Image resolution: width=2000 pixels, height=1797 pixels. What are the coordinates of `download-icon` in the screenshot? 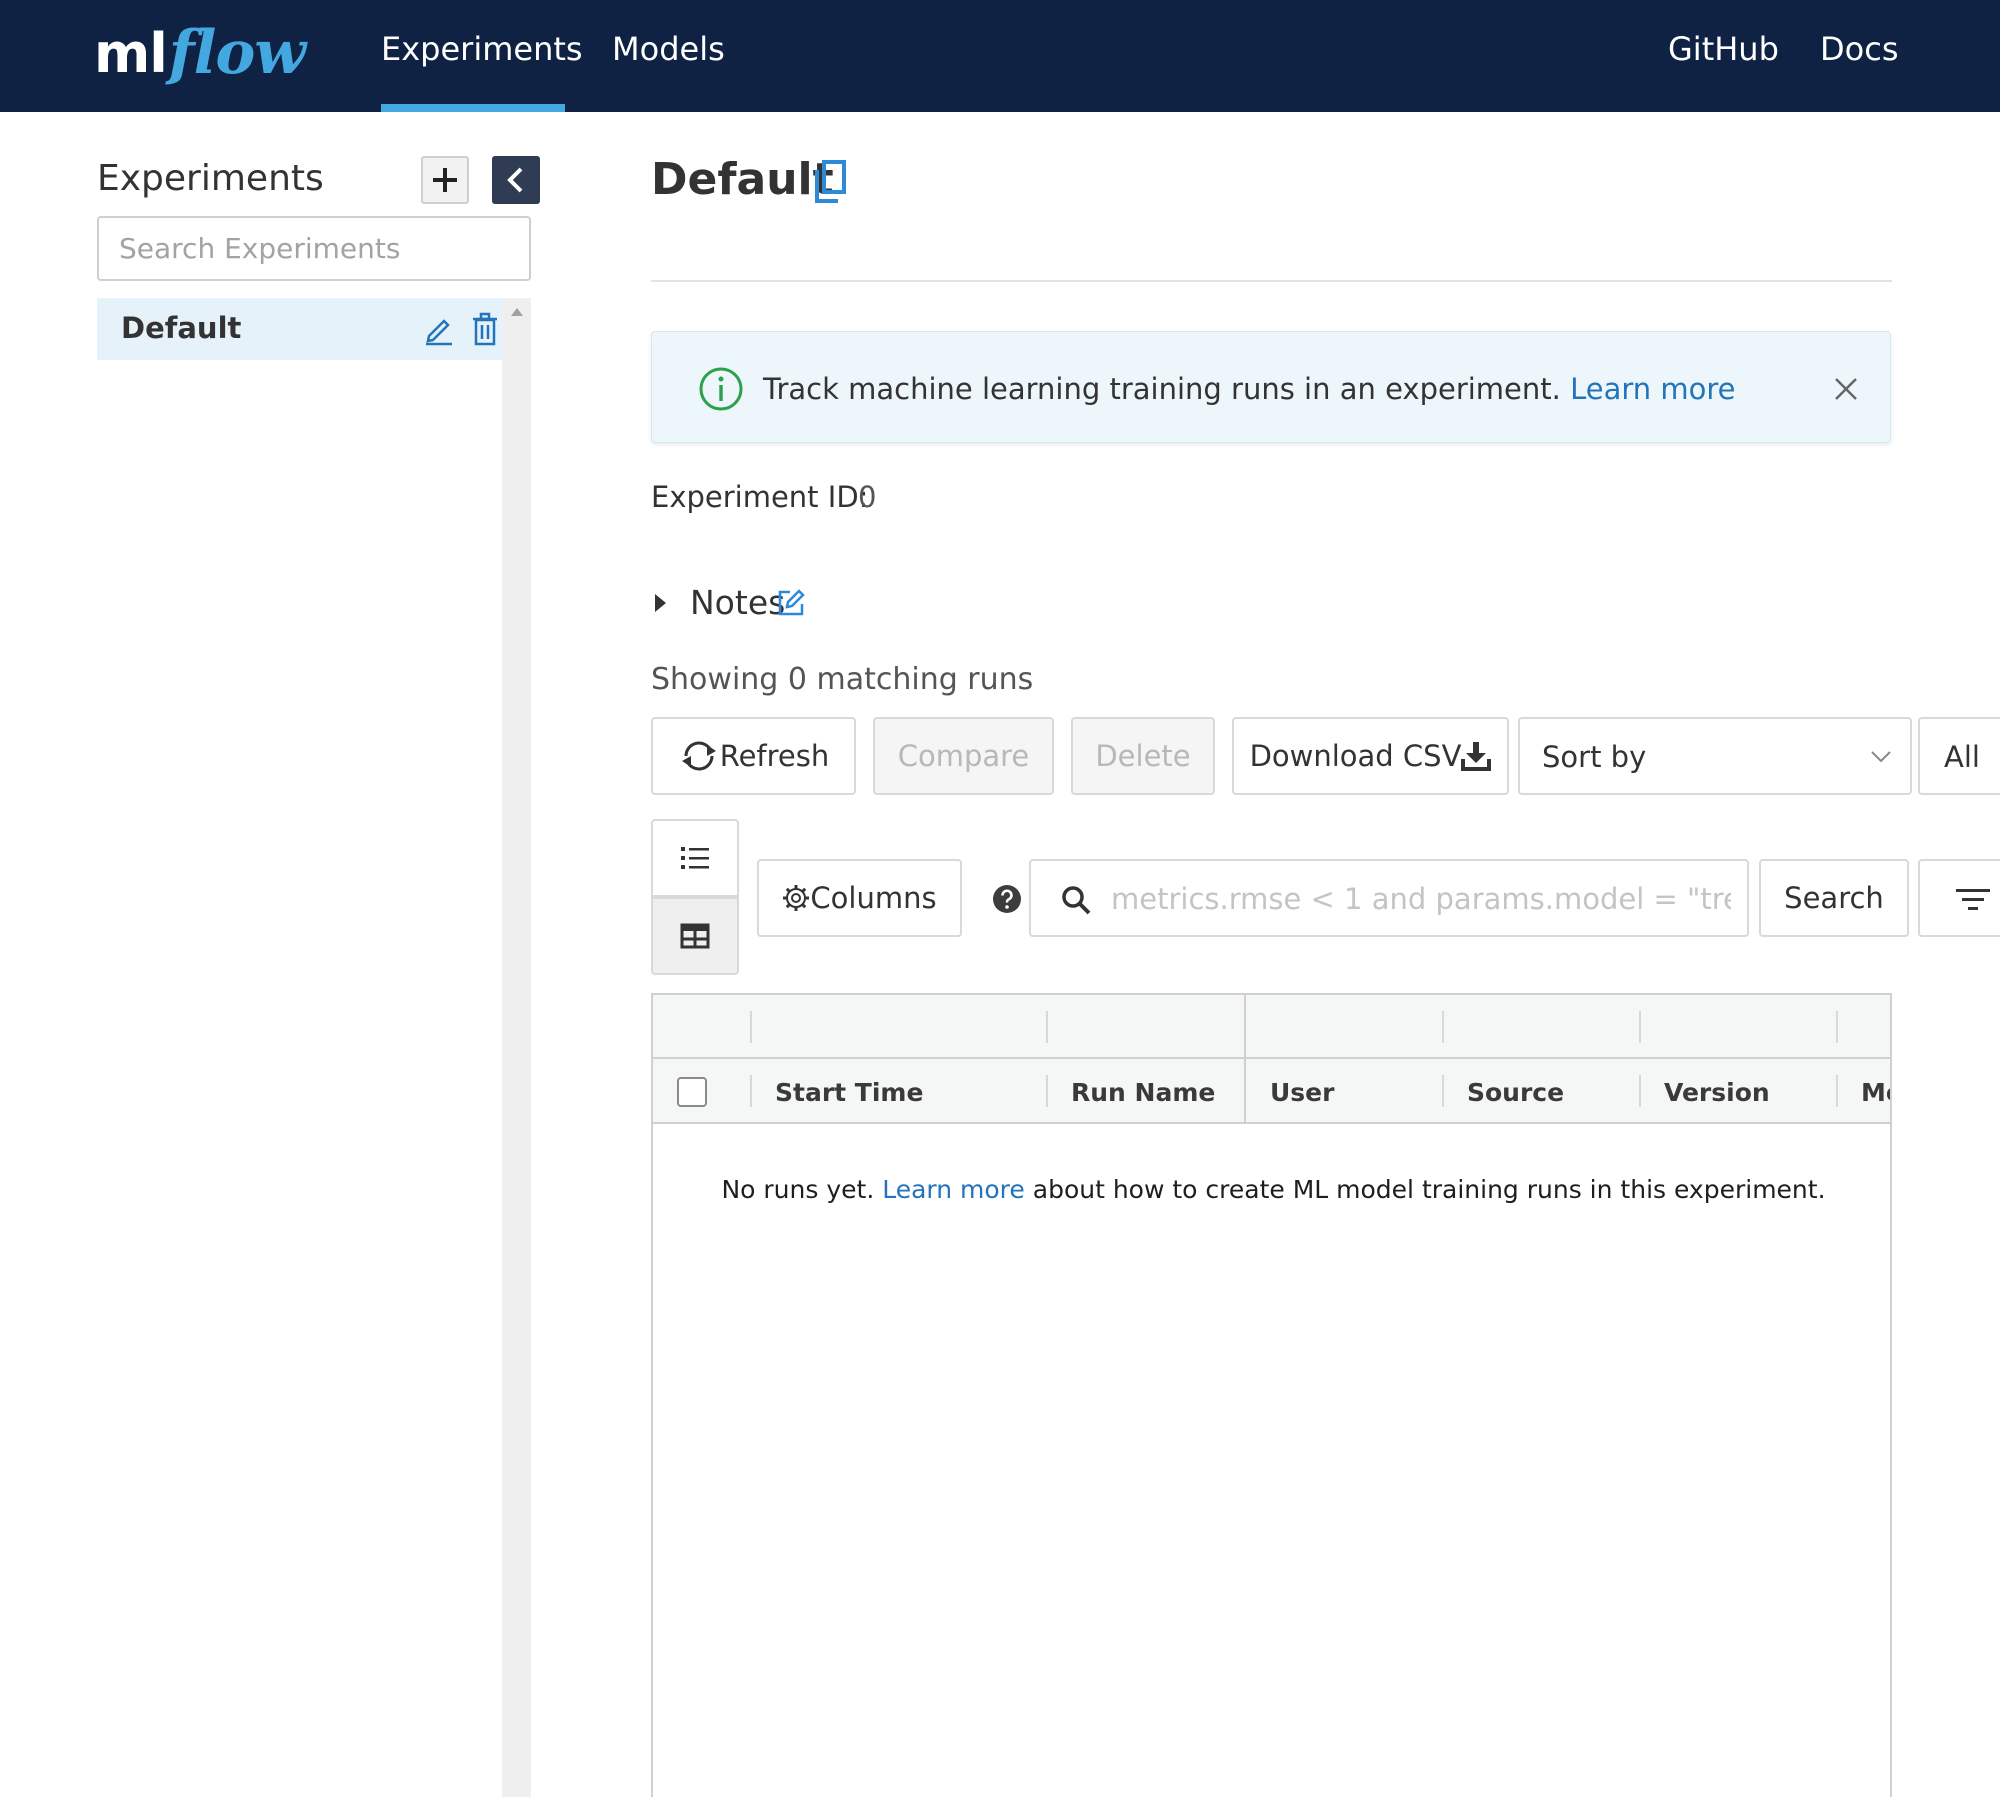 It's located at (1476, 756).